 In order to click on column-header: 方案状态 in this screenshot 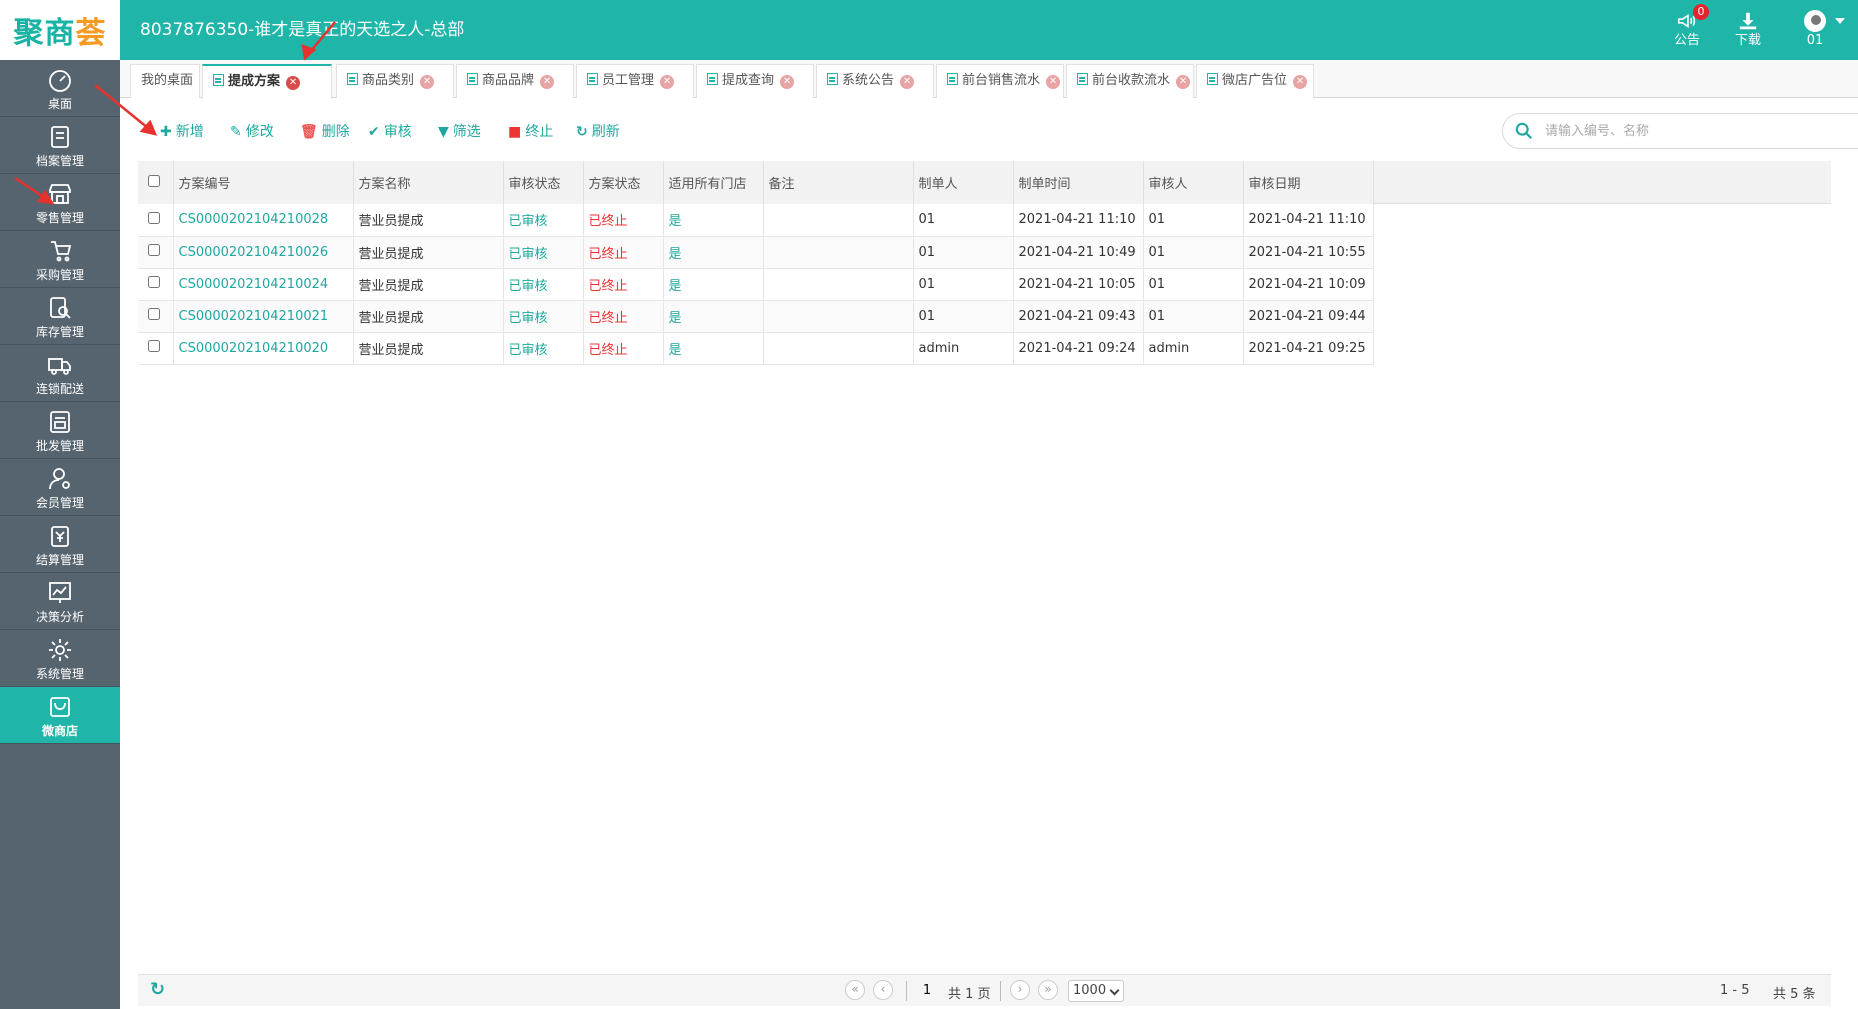, I will do `click(623, 182)`.